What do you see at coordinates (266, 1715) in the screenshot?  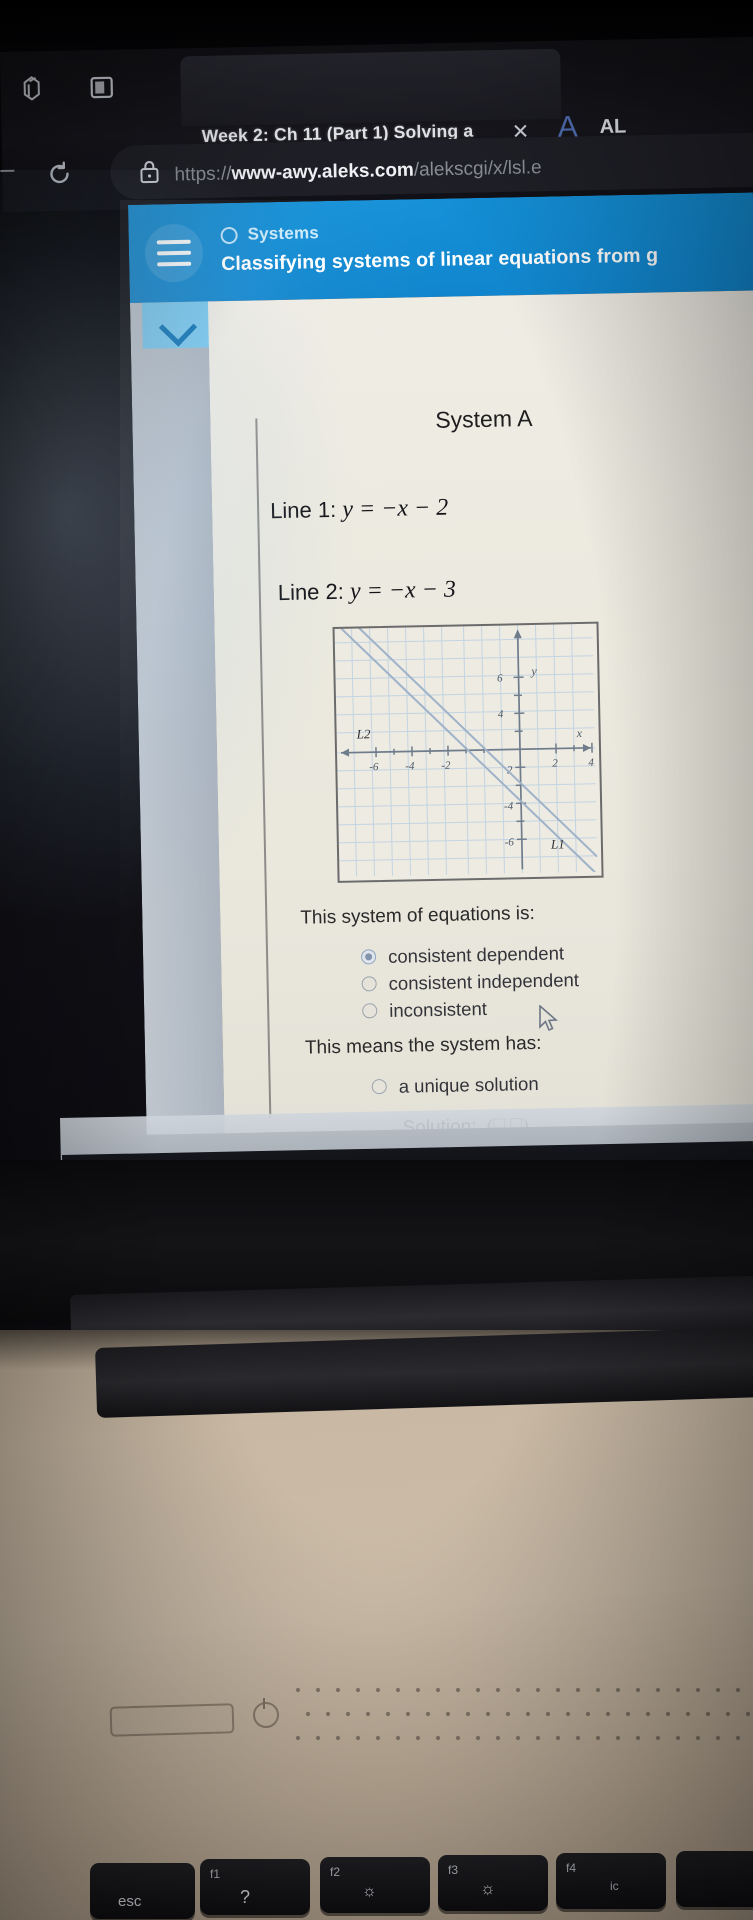 I see `power-button-icon` at bounding box center [266, 1715].